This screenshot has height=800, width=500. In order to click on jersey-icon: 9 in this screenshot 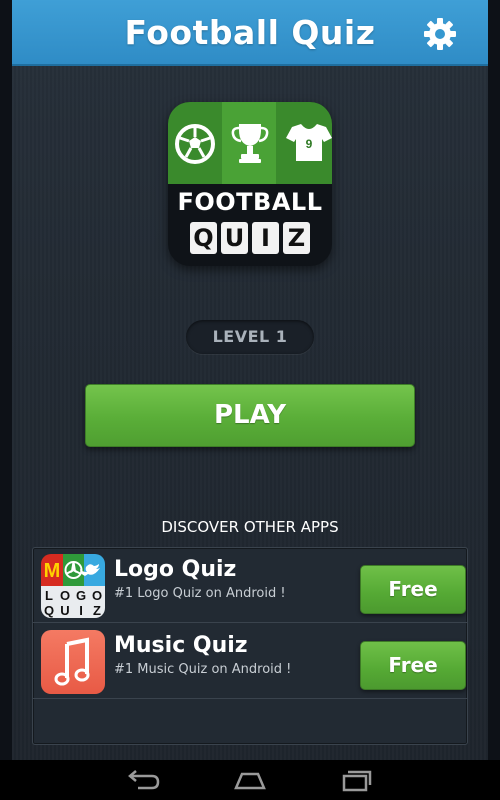, I will do `click(309, 142)`.